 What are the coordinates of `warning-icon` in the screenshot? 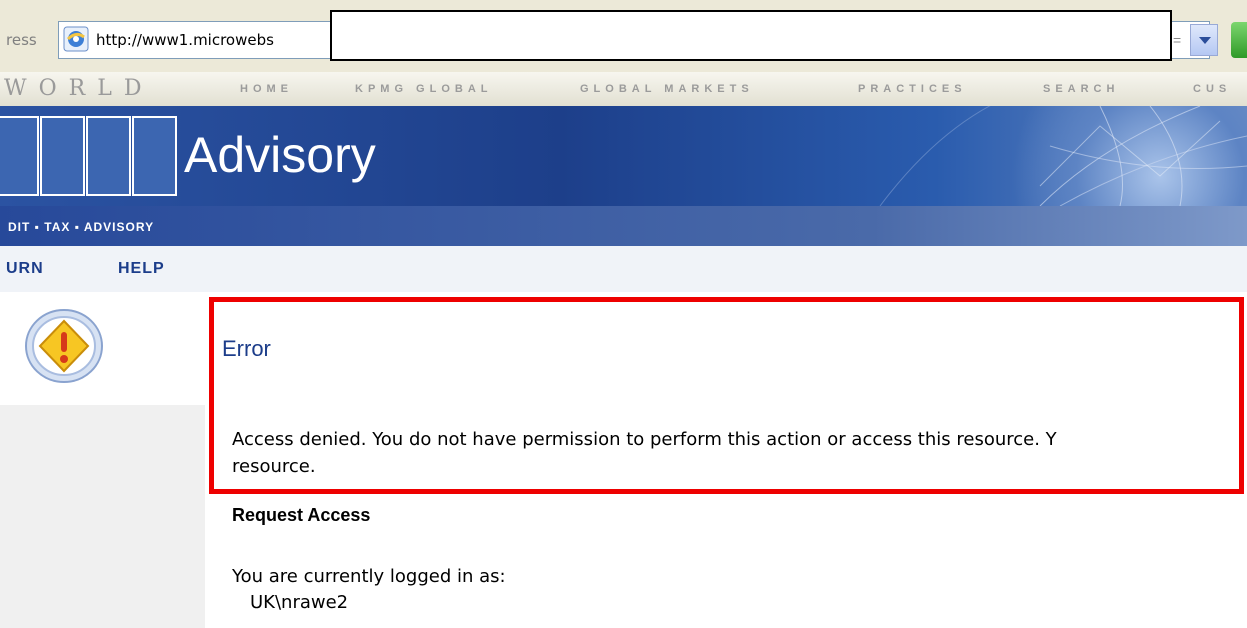 It's located at (64, 346).